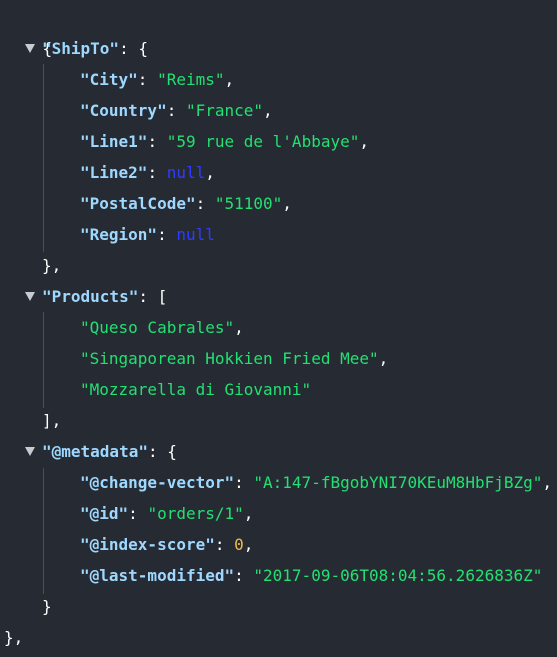  Describe the element at coordinates (114, 141) in the screenshot. I see `line1-key: "Line1"` at that location.